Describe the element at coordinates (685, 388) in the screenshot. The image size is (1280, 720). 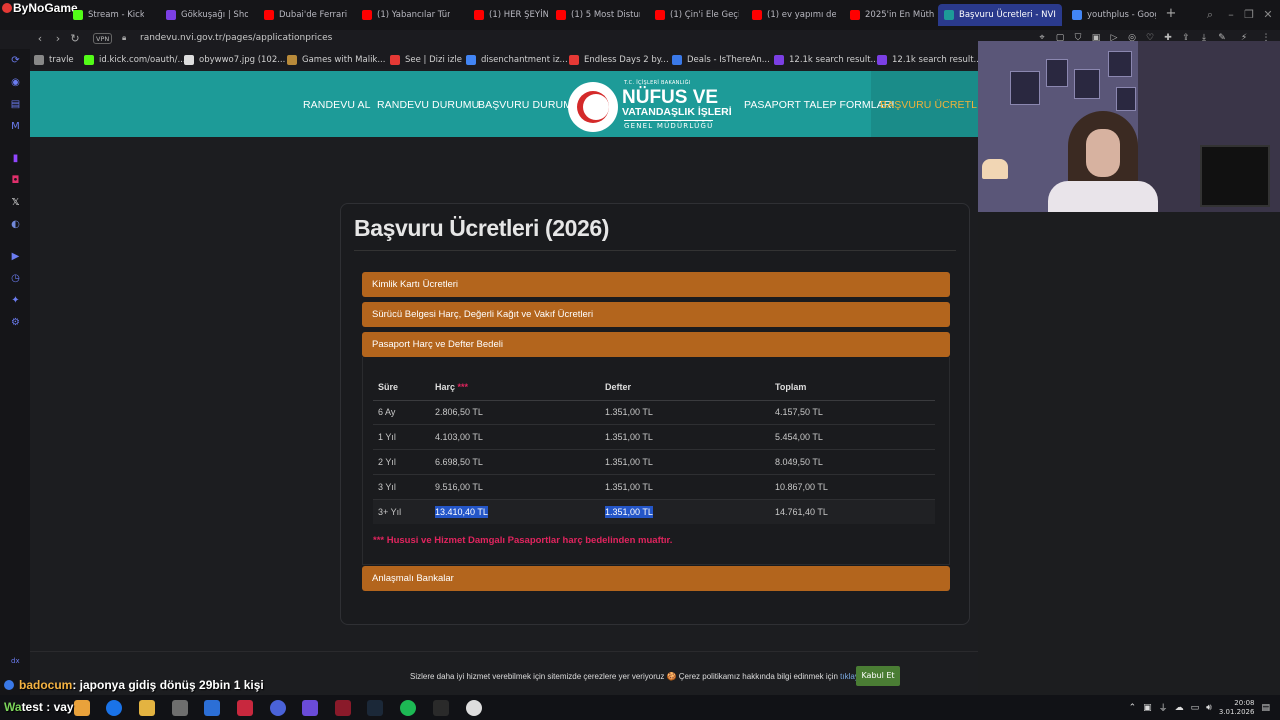
I see `col-defter: Defter` at that location.